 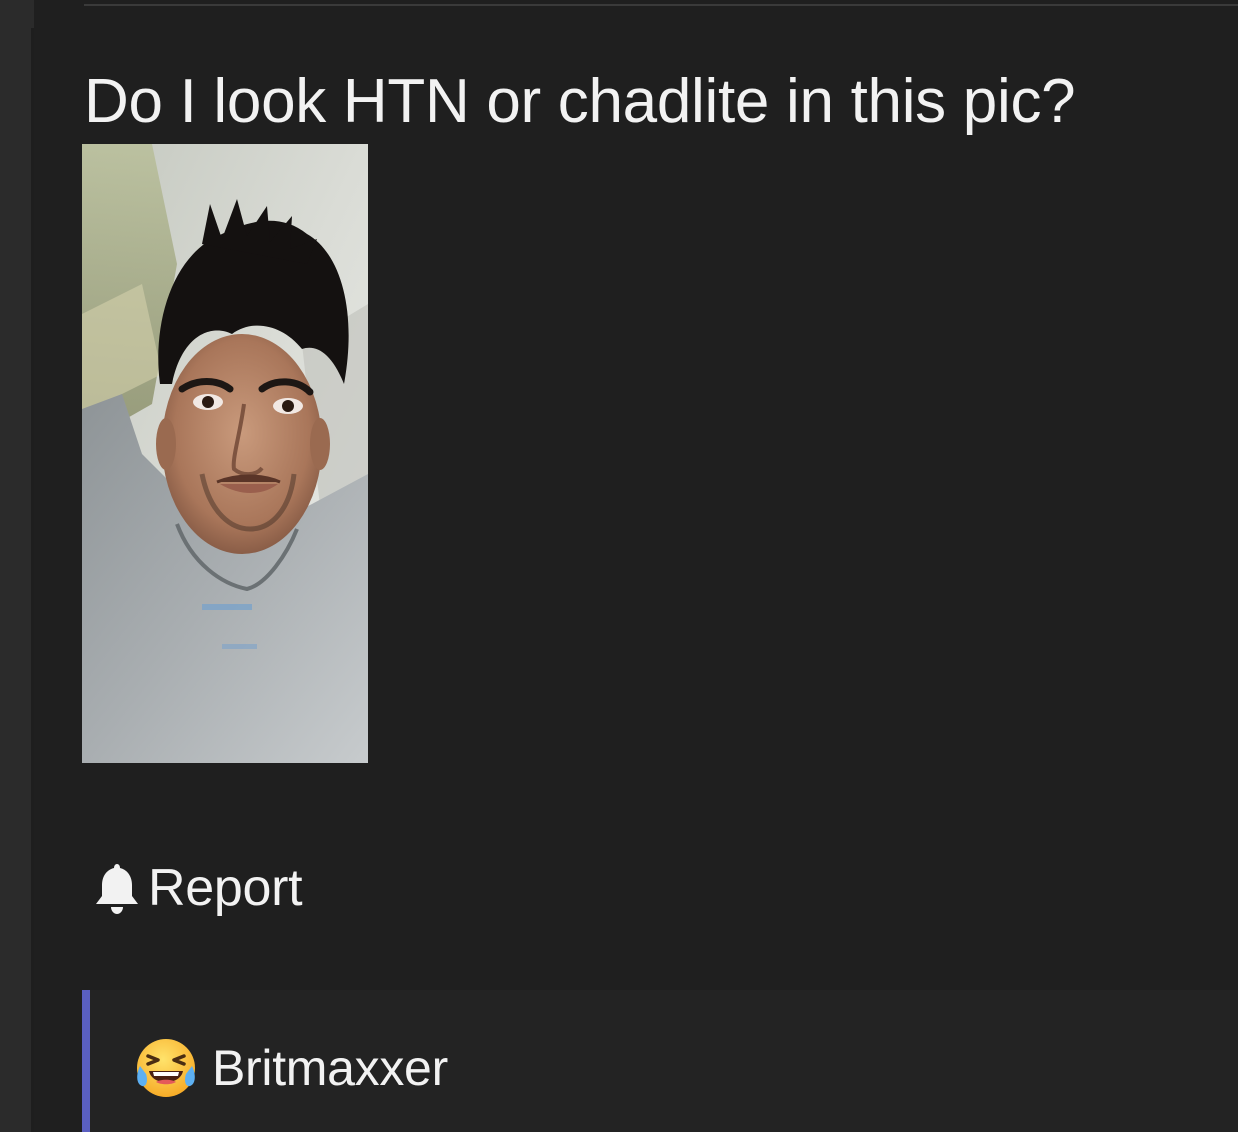 I want to click on top-divider, so click(x=661, y=5).